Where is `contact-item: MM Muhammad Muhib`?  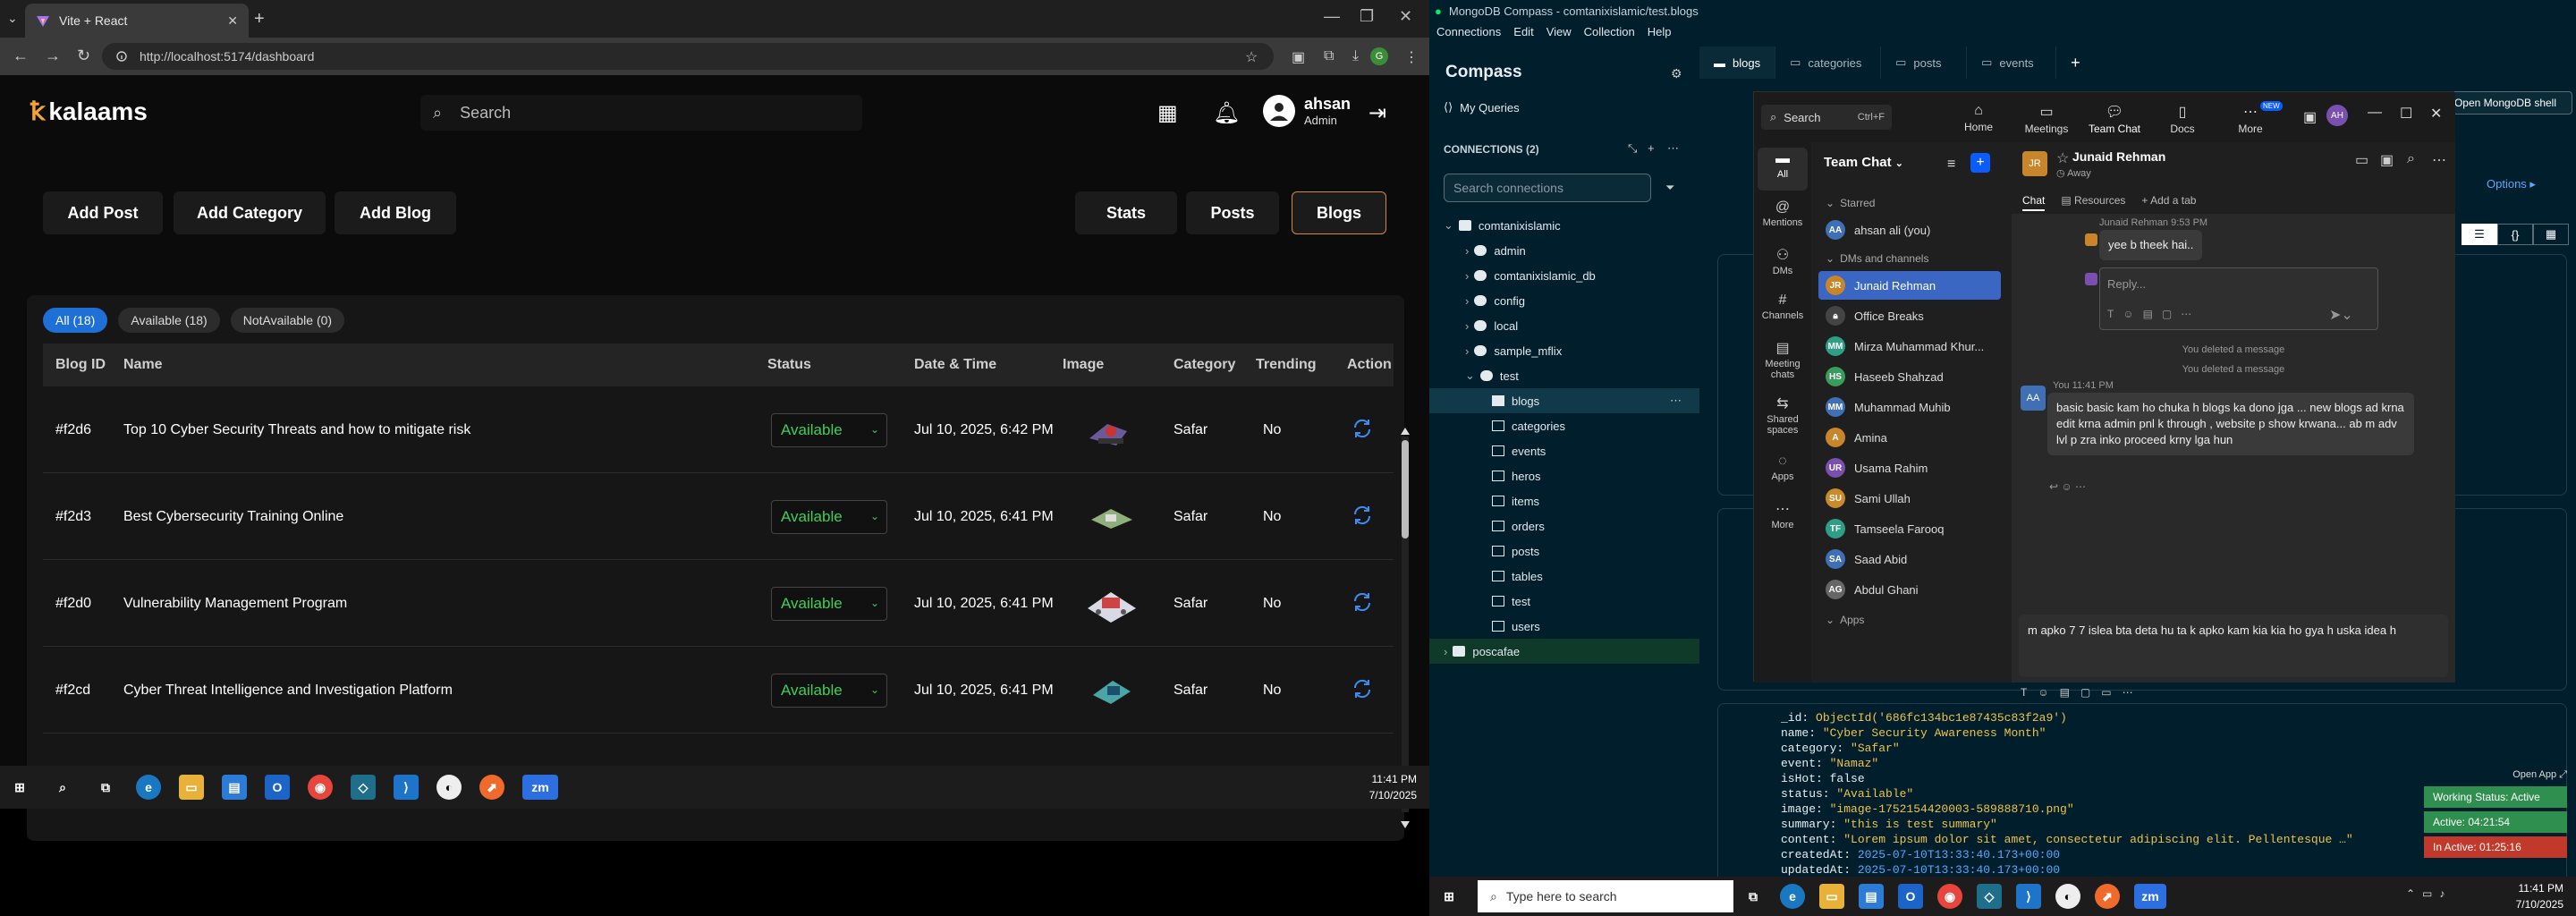 contact-item: MM Muhammad Muhib is located at coordinates (1909, 407).